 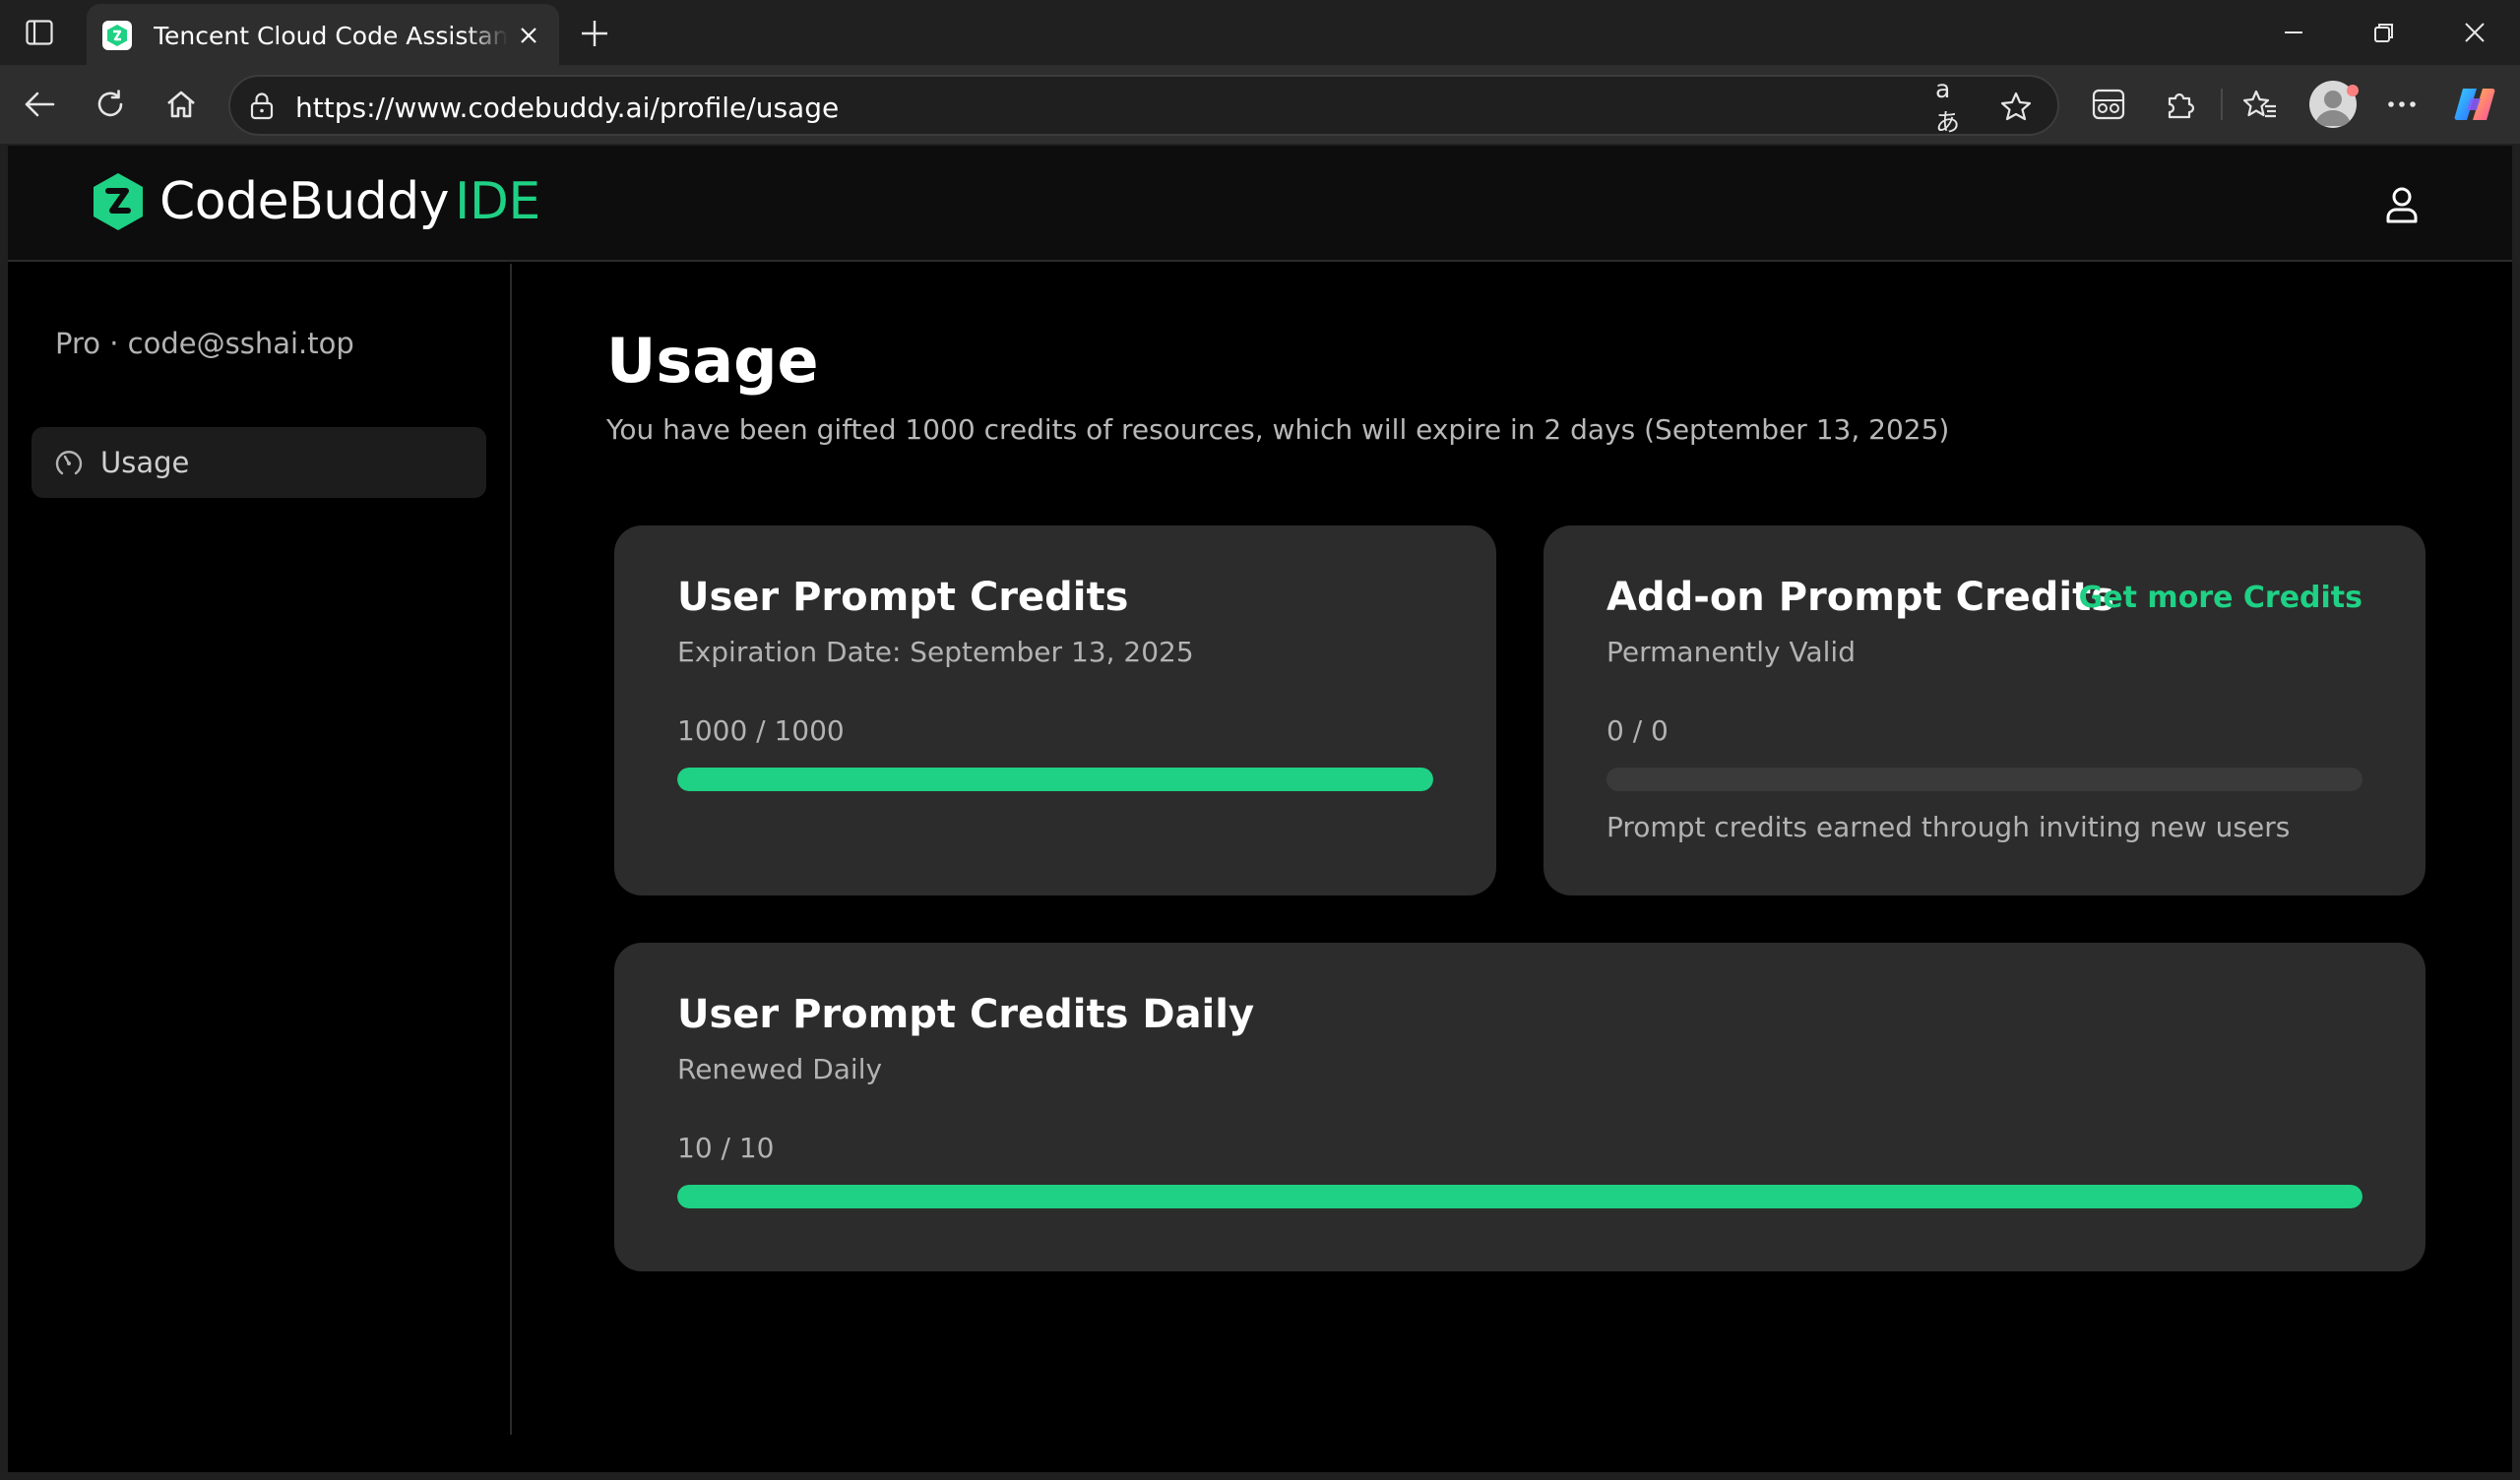 I want to click on sidebar-item-usage: Usage, so click(x=259, y=462).